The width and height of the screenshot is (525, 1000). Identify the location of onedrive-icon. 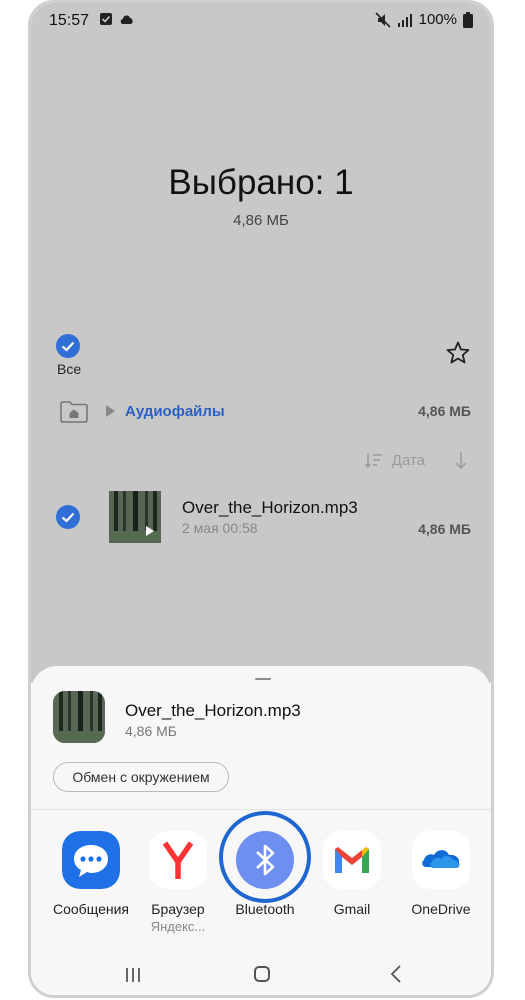
(441, 860).